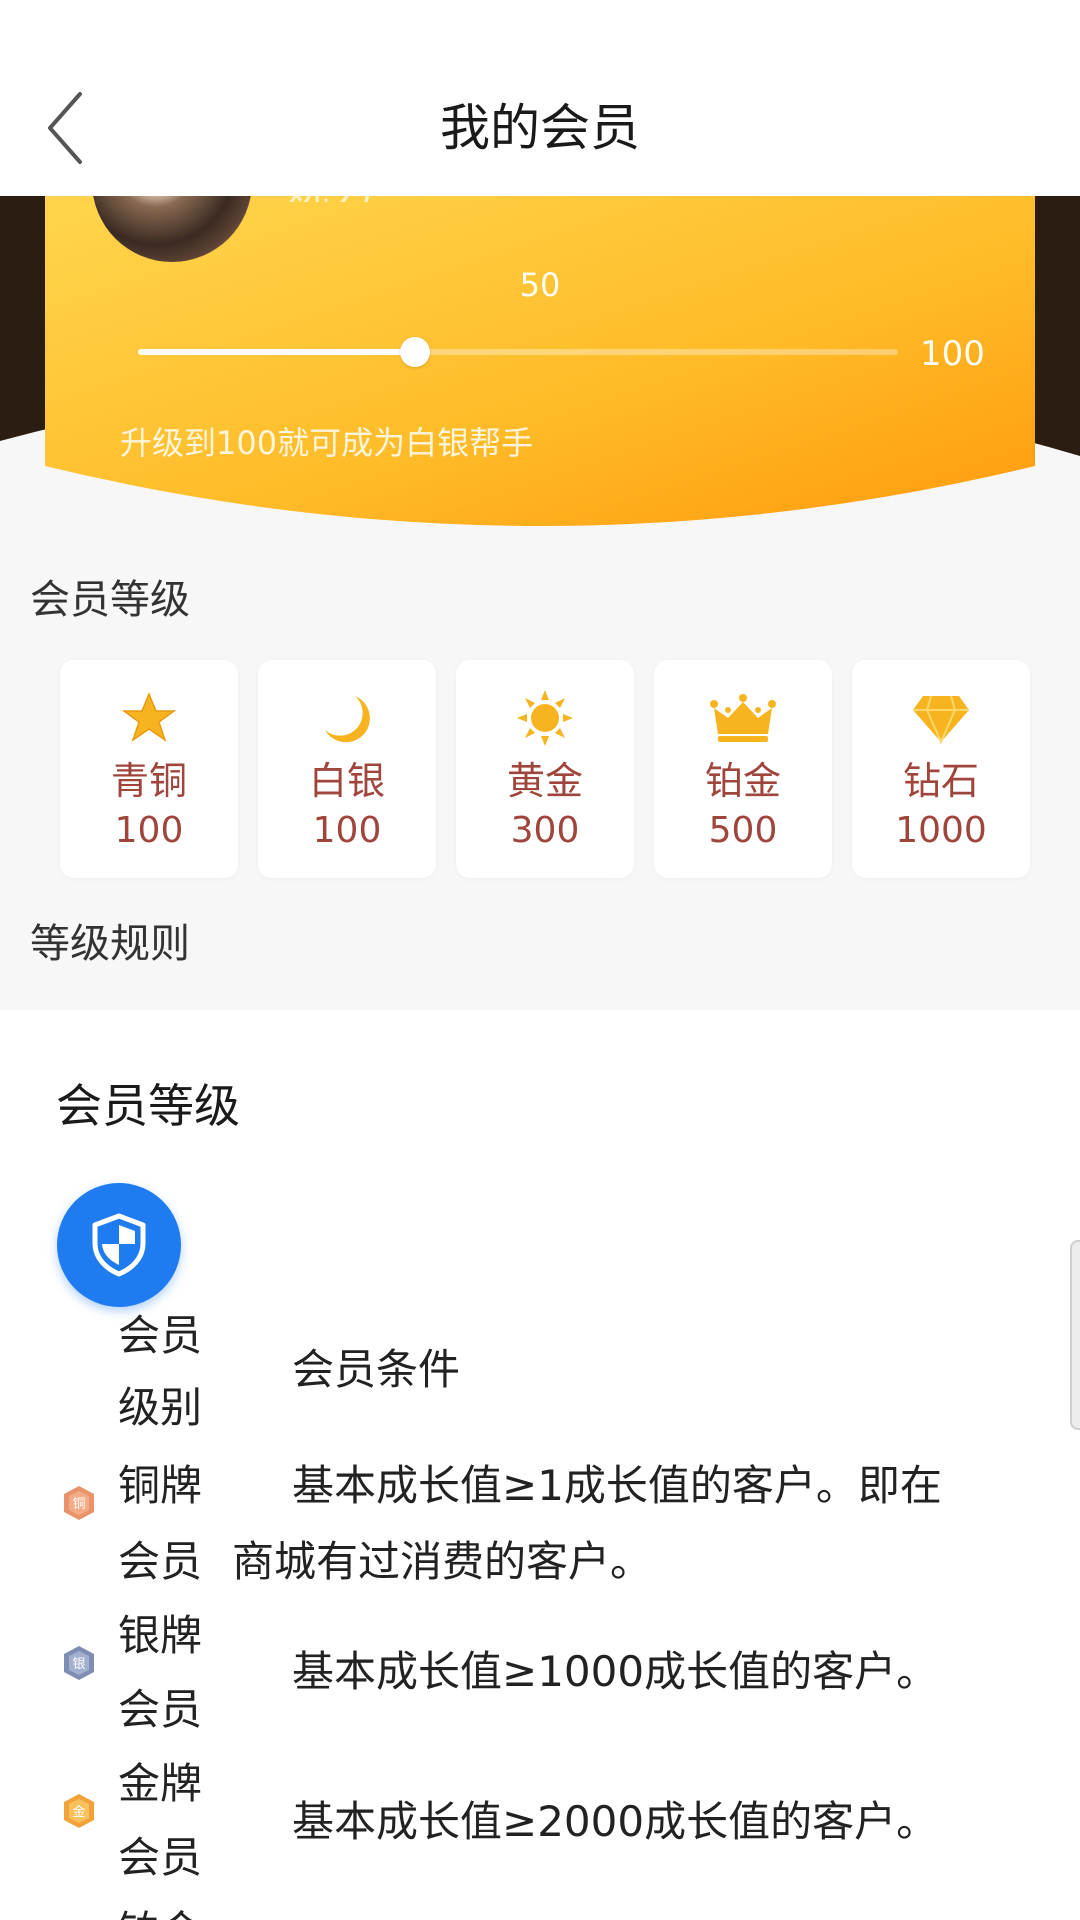 This screenshot has height=1920, width=1080. What do you see at coordinates (743, 830) in the screenshot?
I see `level-value: 500` at bounding box center [743, 830].